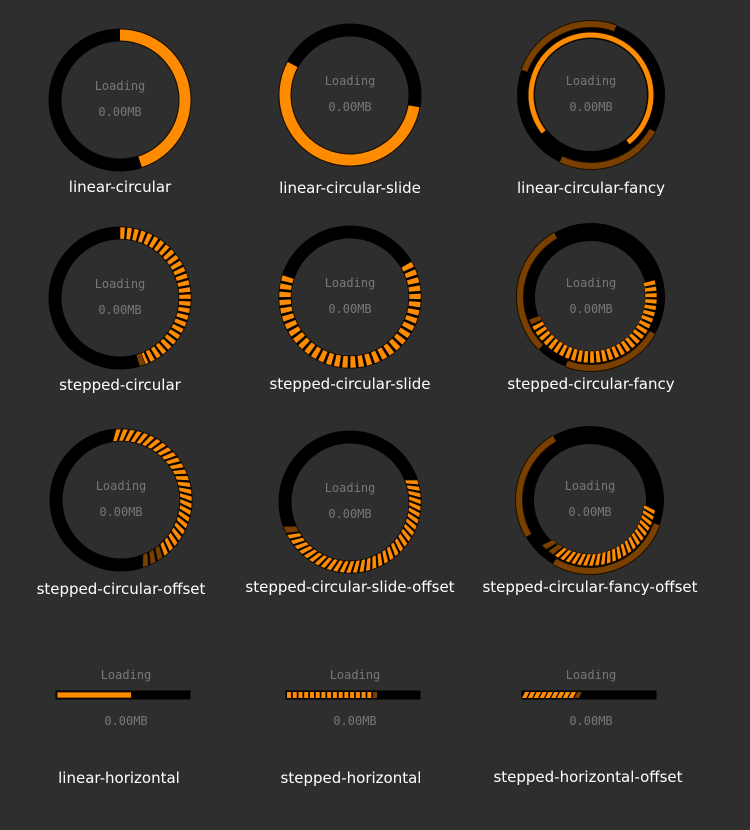  I want to click on widget-caption: stepped-circular-slide-offset, so click(350, 587).